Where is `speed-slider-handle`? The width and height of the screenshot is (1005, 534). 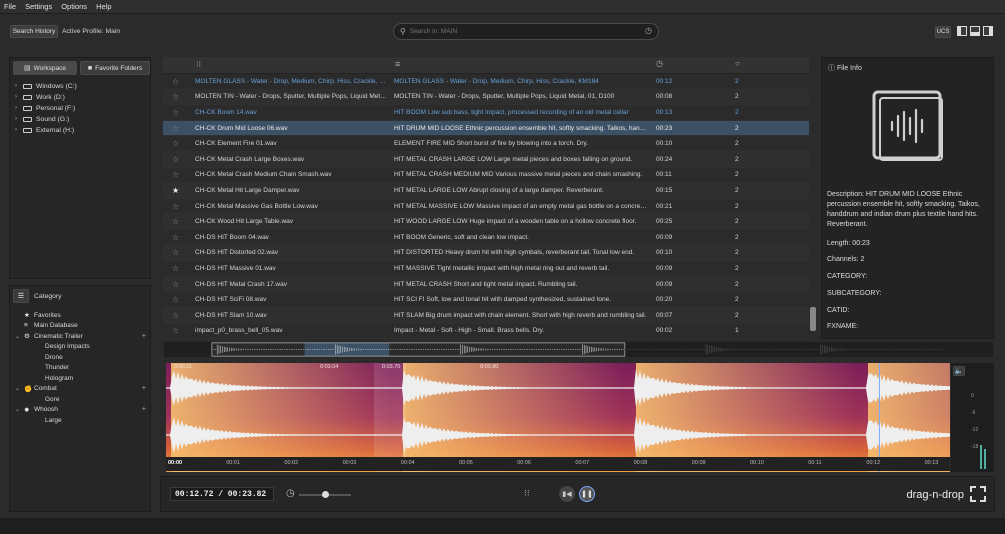
speed-slider-handle is located at coordinates (325, 494).